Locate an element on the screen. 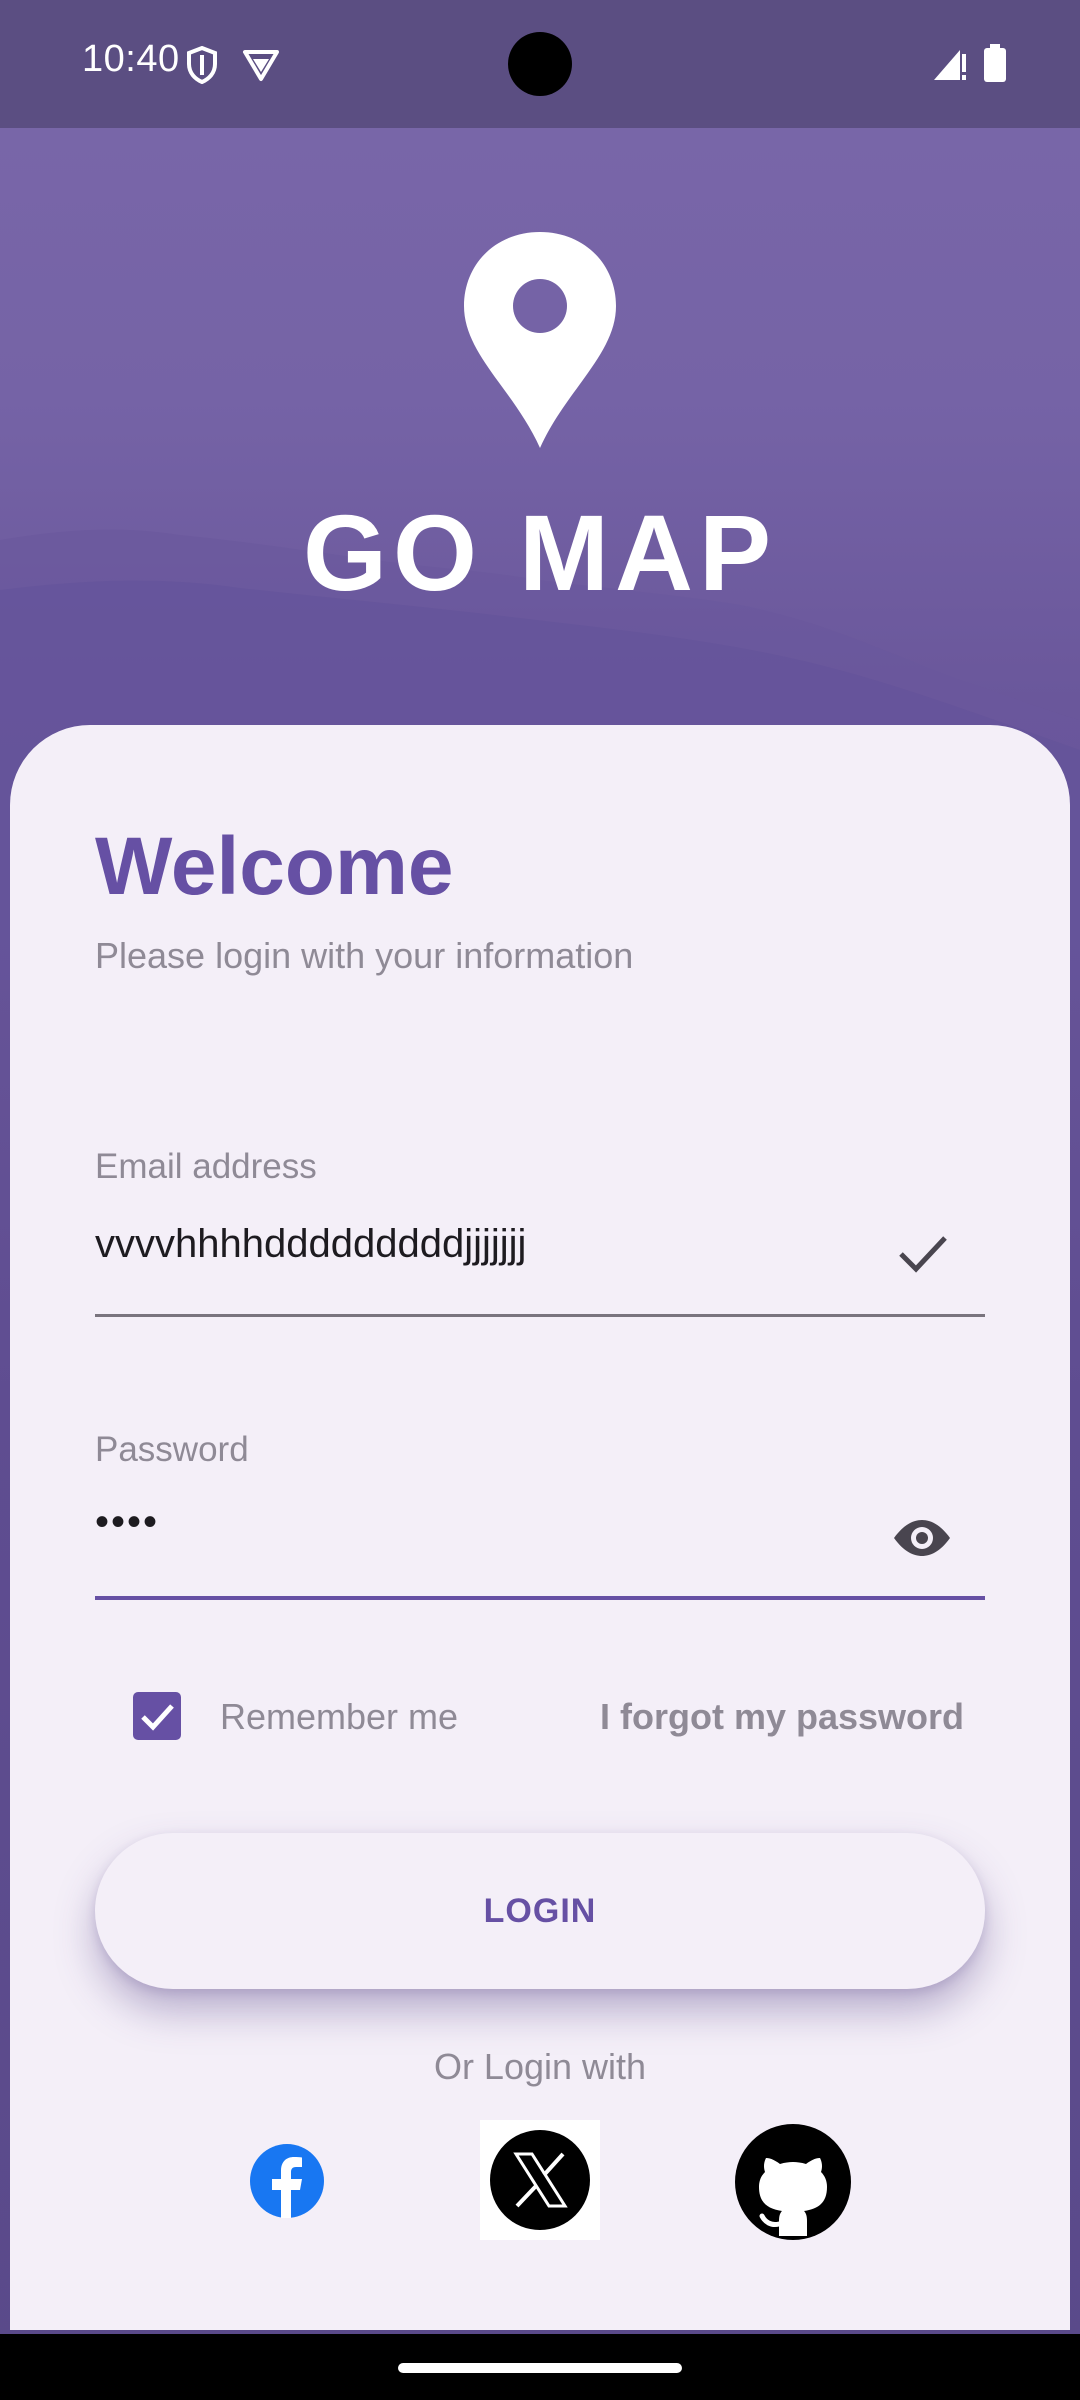 The image size is (1080, 2400). remember-me-label: Remember me is located at coordinates (339, 1717).